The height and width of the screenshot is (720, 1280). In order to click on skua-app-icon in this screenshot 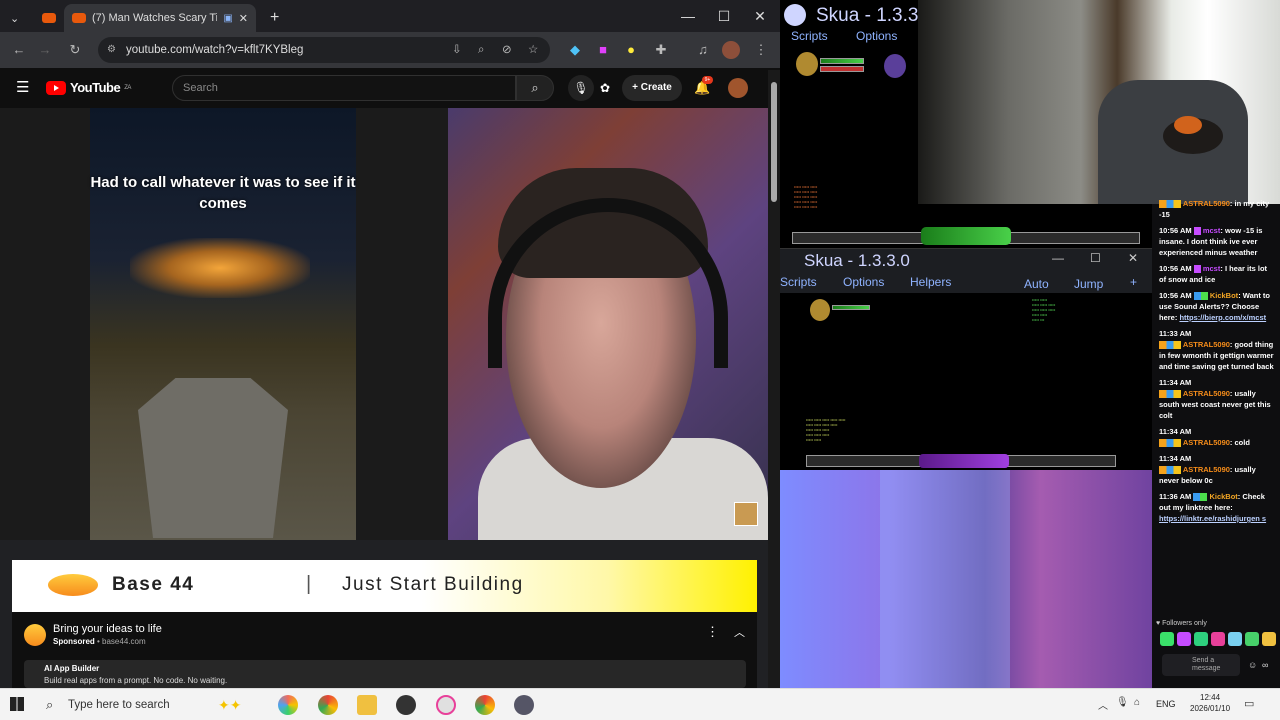, I will do `click(524, 705)`.